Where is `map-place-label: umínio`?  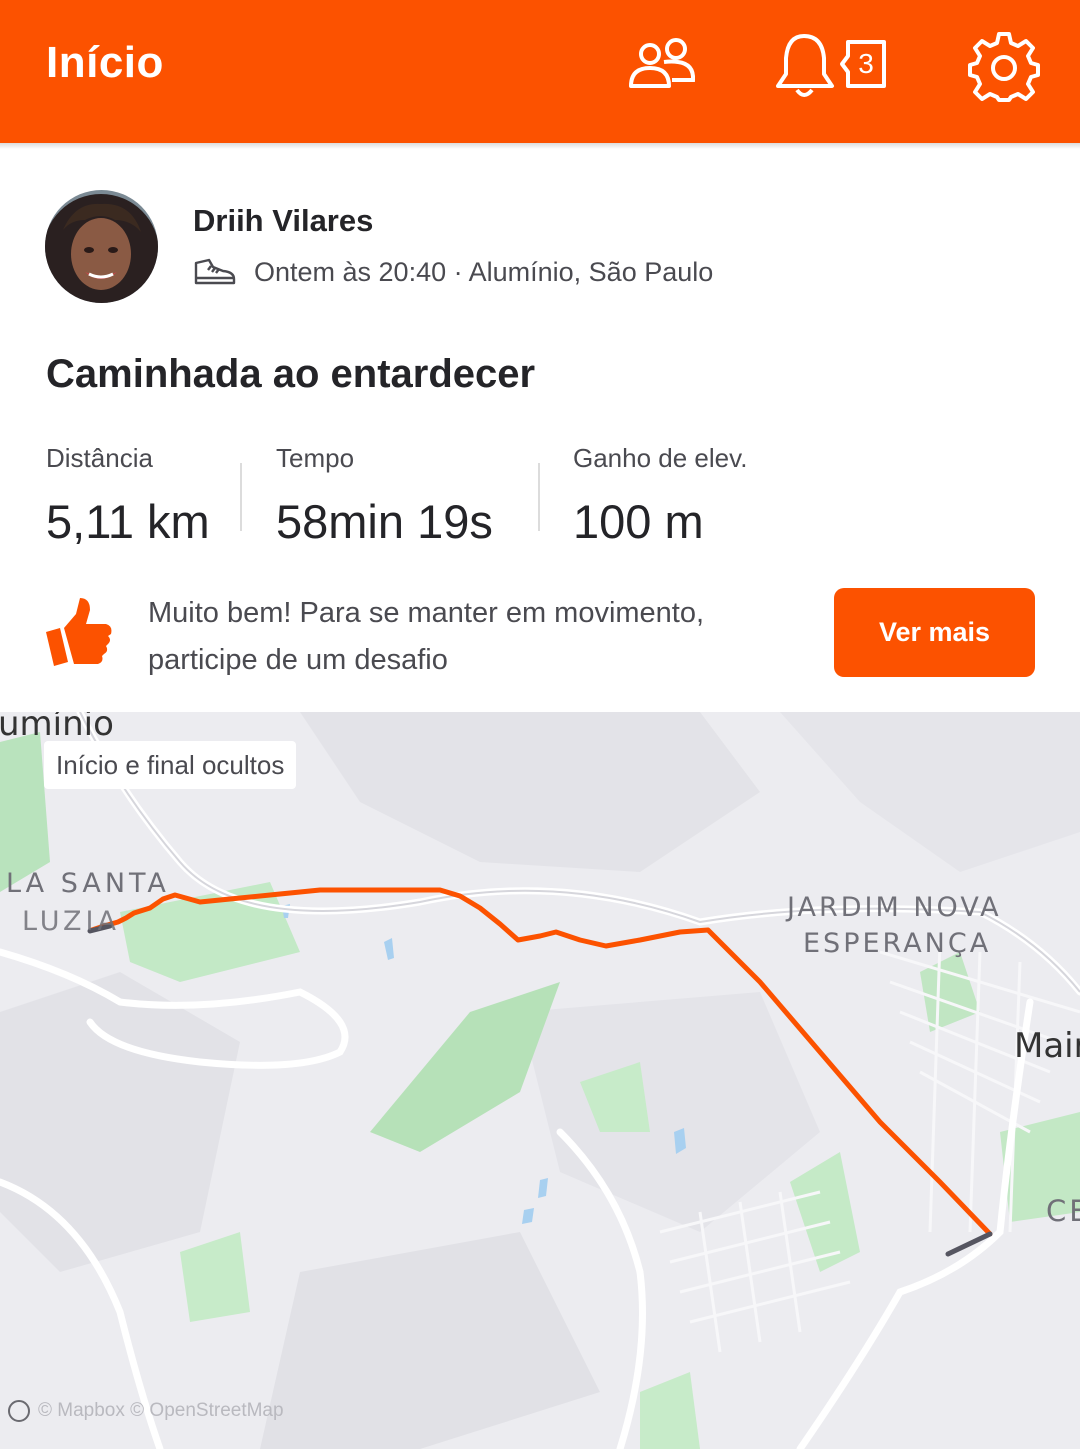 map-place-label: umínio is located at coordinates (57, 728).